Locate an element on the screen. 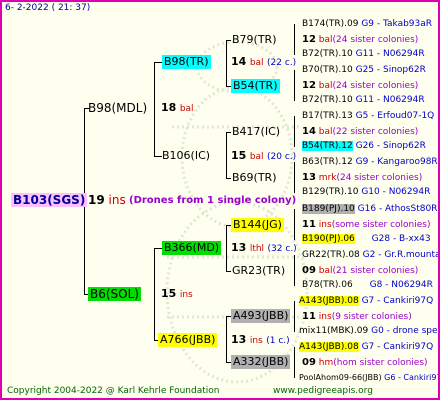 The image size is (440, 400). b417ic-colony: B417(IC) is located at coordinates (256, 132).